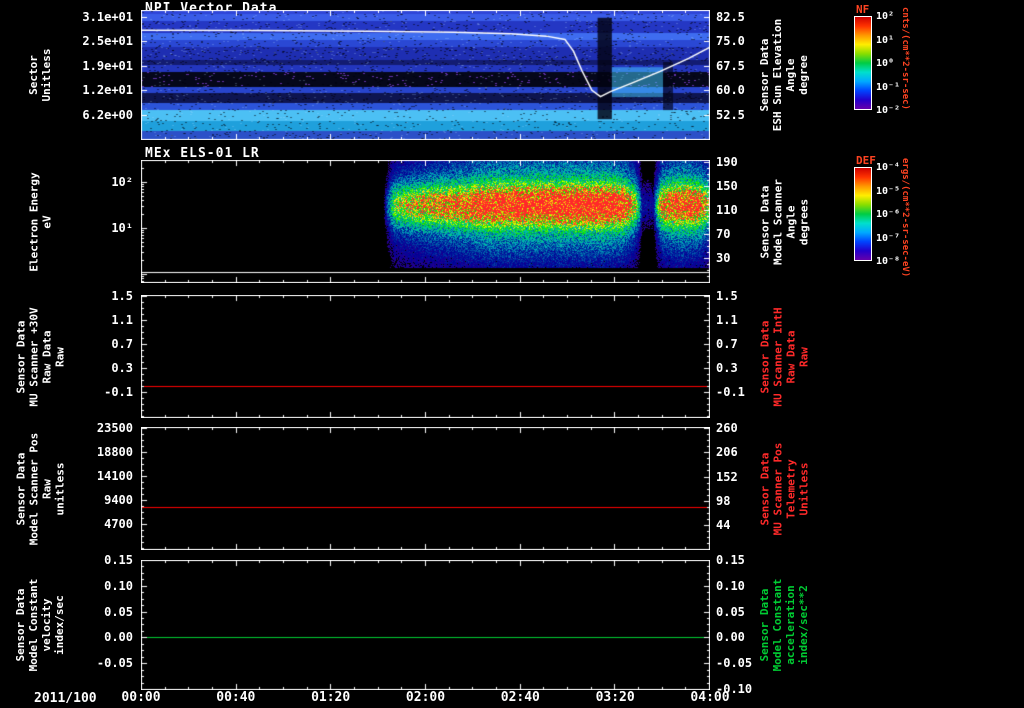  Describe the element at coordinates (118, 585) in the screenshot. I see `model-constant-velocity-left-tick-label: 0.10` at that location.